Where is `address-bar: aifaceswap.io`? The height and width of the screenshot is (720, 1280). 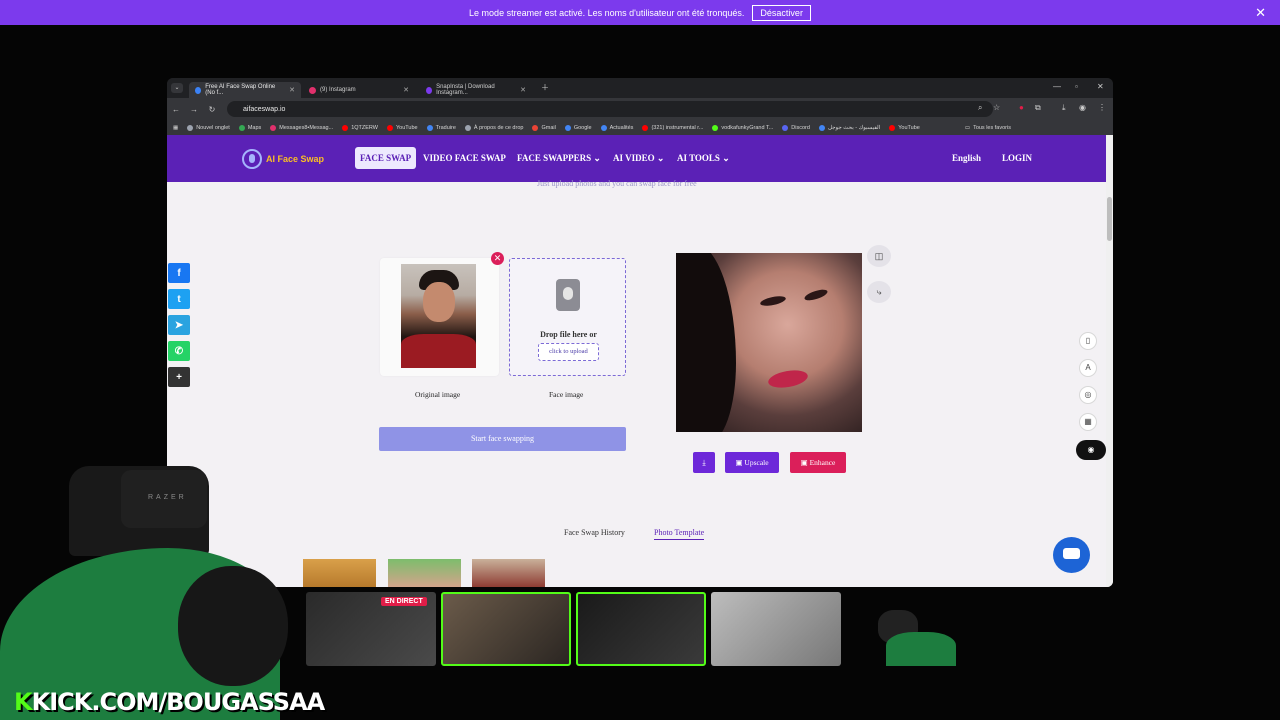
address-bar: aifaceswap.io is located at coordinates (610, 109).